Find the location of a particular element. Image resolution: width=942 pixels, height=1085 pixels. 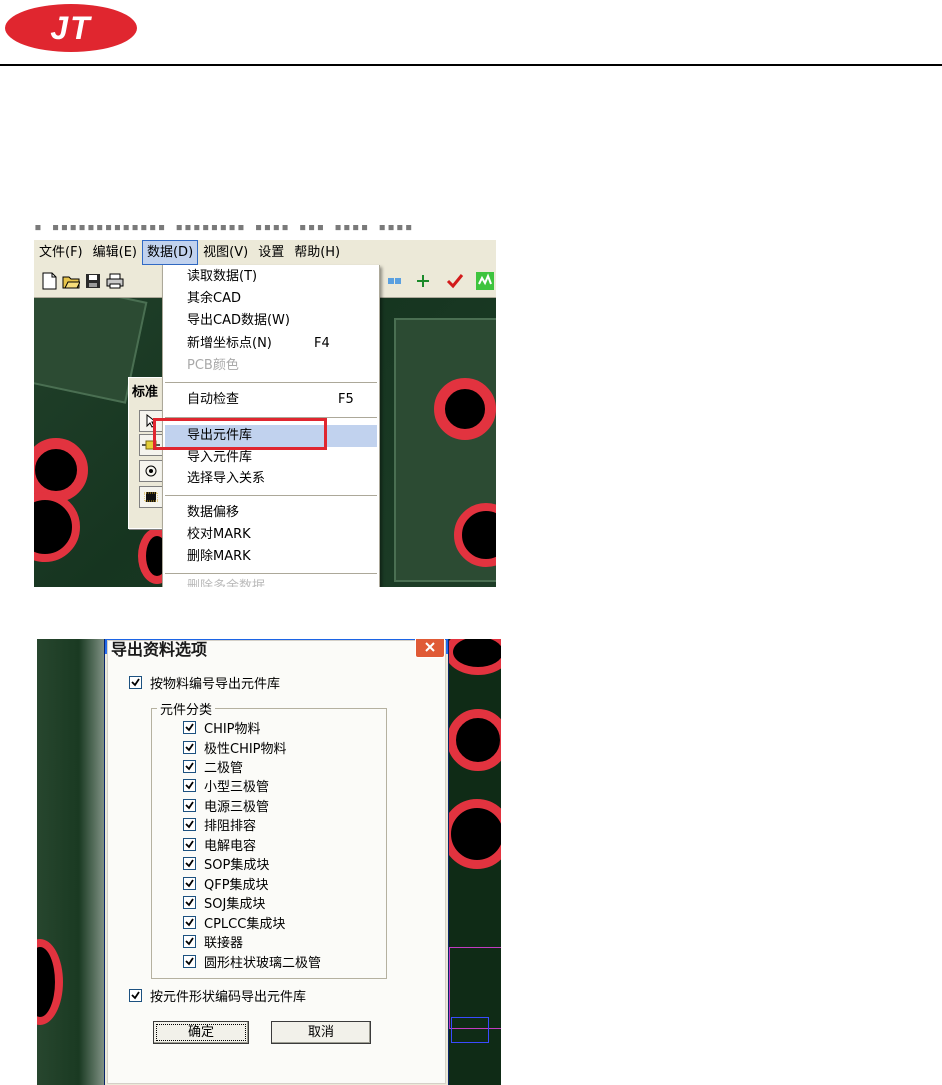

export-lib-highlight-box is located at coordinates (240, 434).